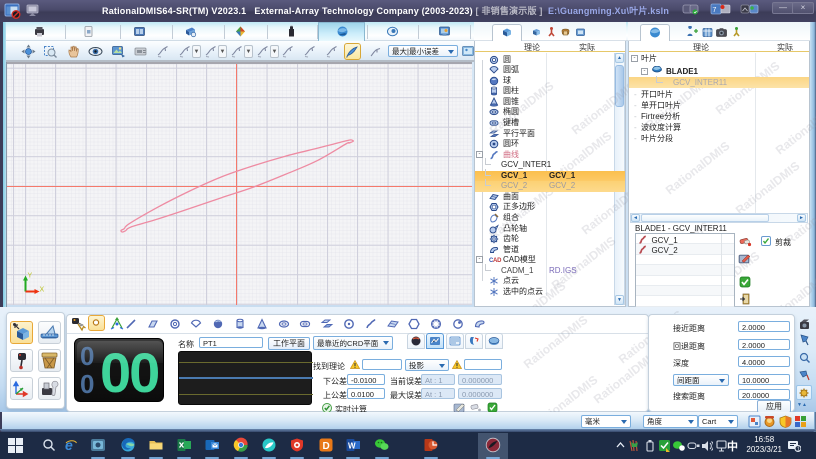 The height and width of the screenshot is (459, 816). I want to click on svg-text: 1, so click(798, 450).